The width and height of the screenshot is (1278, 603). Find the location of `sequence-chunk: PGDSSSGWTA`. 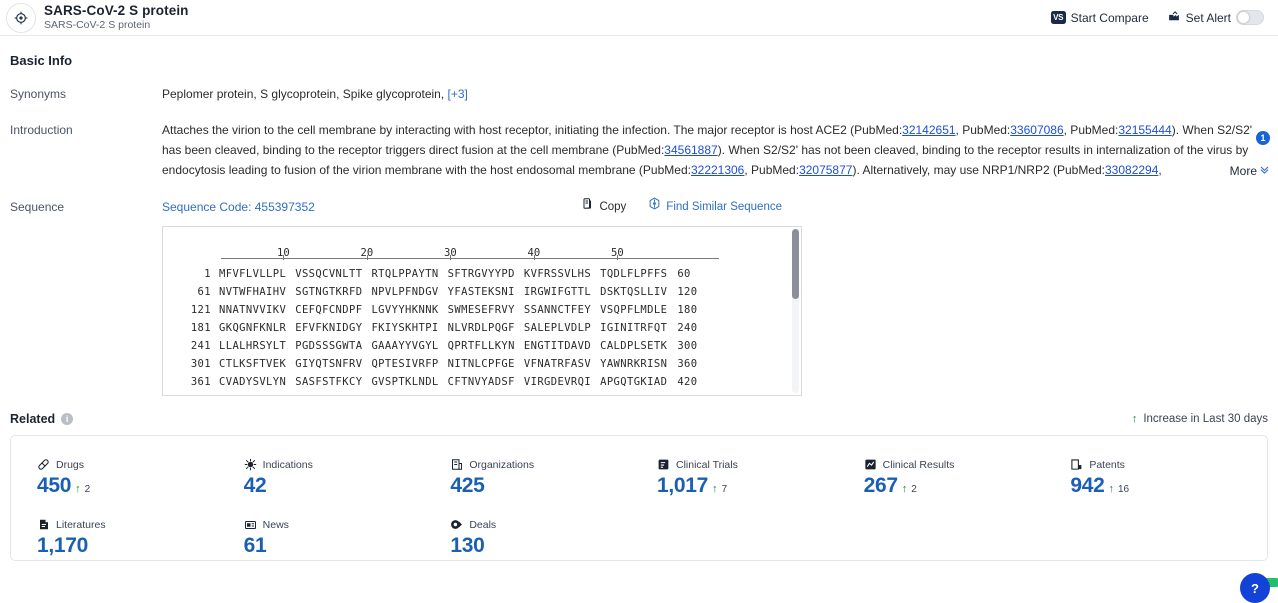

sequence-chunk: PGDSSSGWTA is located at coordinates (328, 346).